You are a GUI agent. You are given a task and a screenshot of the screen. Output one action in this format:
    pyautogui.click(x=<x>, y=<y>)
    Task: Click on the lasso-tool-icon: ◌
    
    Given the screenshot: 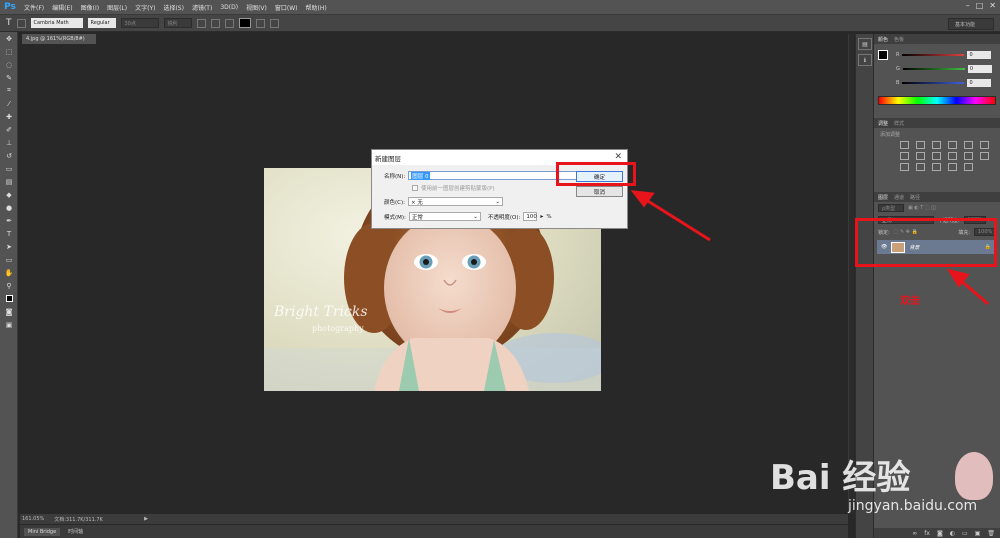 What is the action you would take?
    pyautogui.click(x=9, y=64)
    